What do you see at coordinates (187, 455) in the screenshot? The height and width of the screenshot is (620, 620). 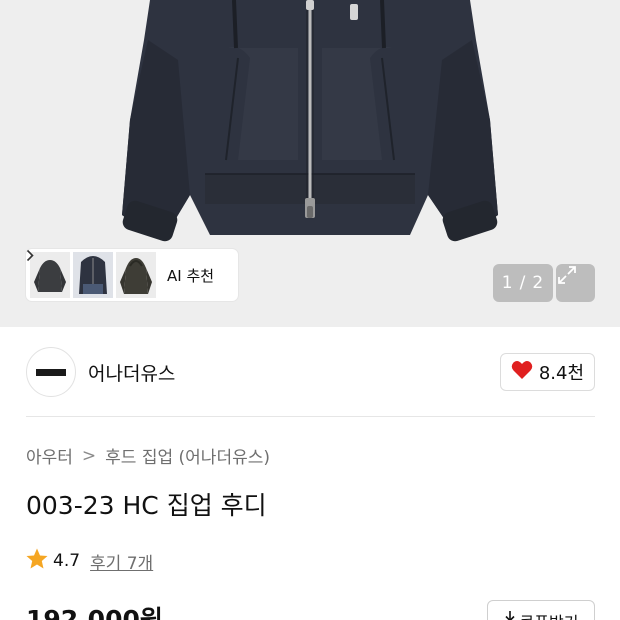 I see `breadcrumb-subcategory: 후드 집업 (어나더유스)` at bounding box center [187, 455].